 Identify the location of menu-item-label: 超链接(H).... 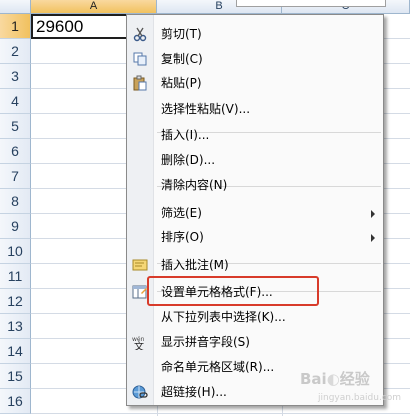
(194, 392).